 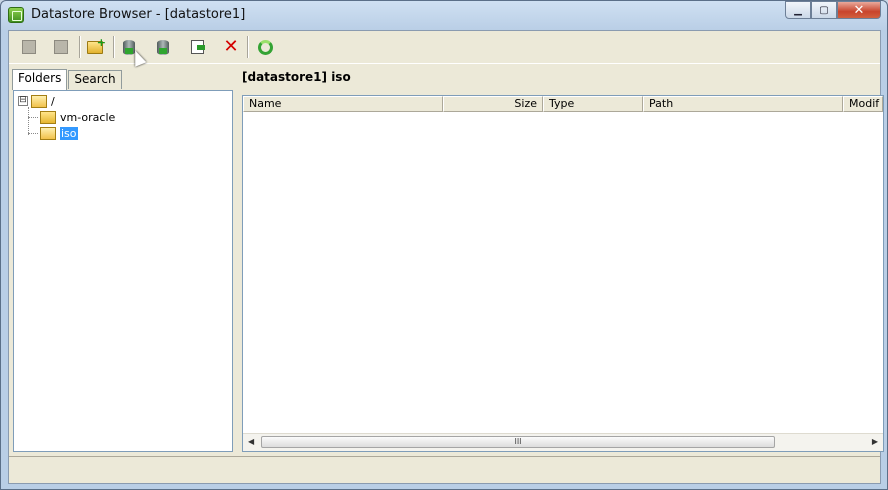 I want to click on close-icon: ✕, so click(x=859, y=10).